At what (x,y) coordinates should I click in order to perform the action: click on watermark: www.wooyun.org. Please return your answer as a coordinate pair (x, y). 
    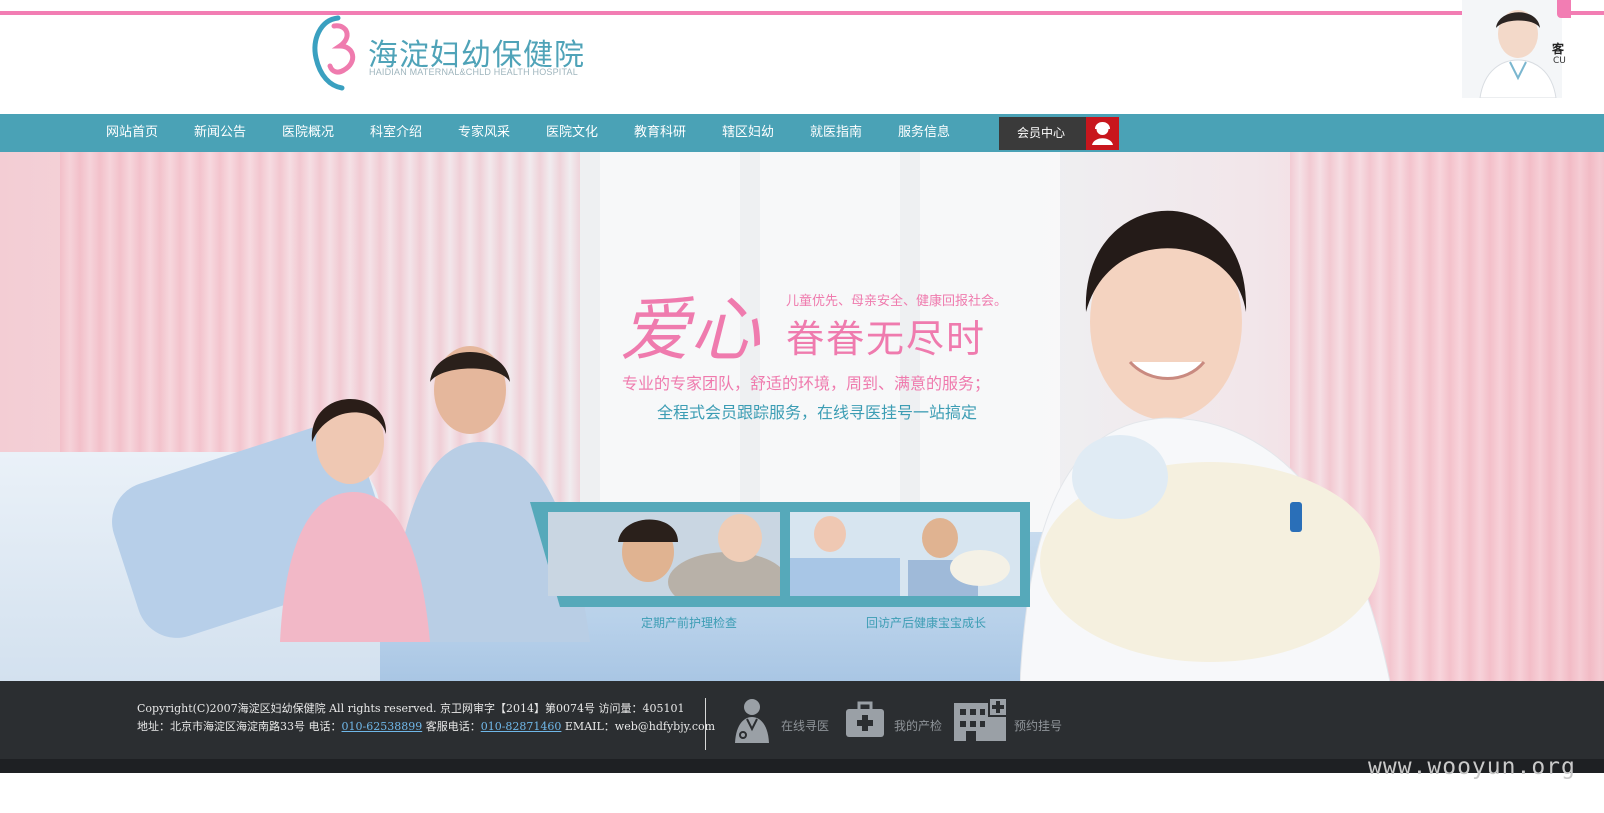
    Looking at the image, I should click on (1472, 767).